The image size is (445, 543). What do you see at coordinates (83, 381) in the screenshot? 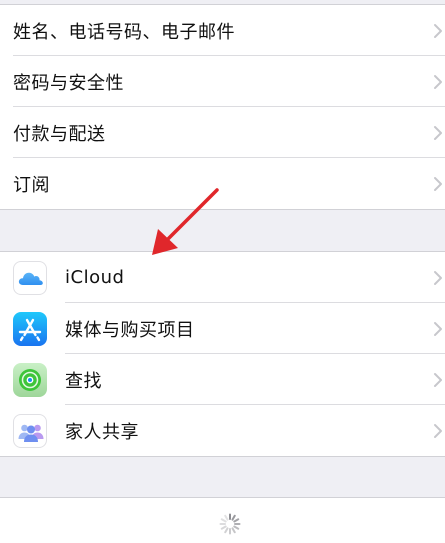
I see `row-label: 查找` at bounding box center [83, 381].